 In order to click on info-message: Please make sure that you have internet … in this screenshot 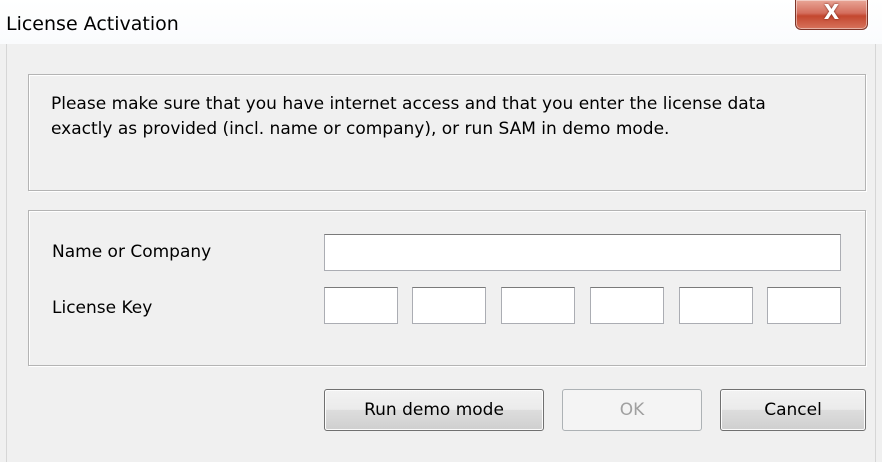, I will do `click(408, 116)`.